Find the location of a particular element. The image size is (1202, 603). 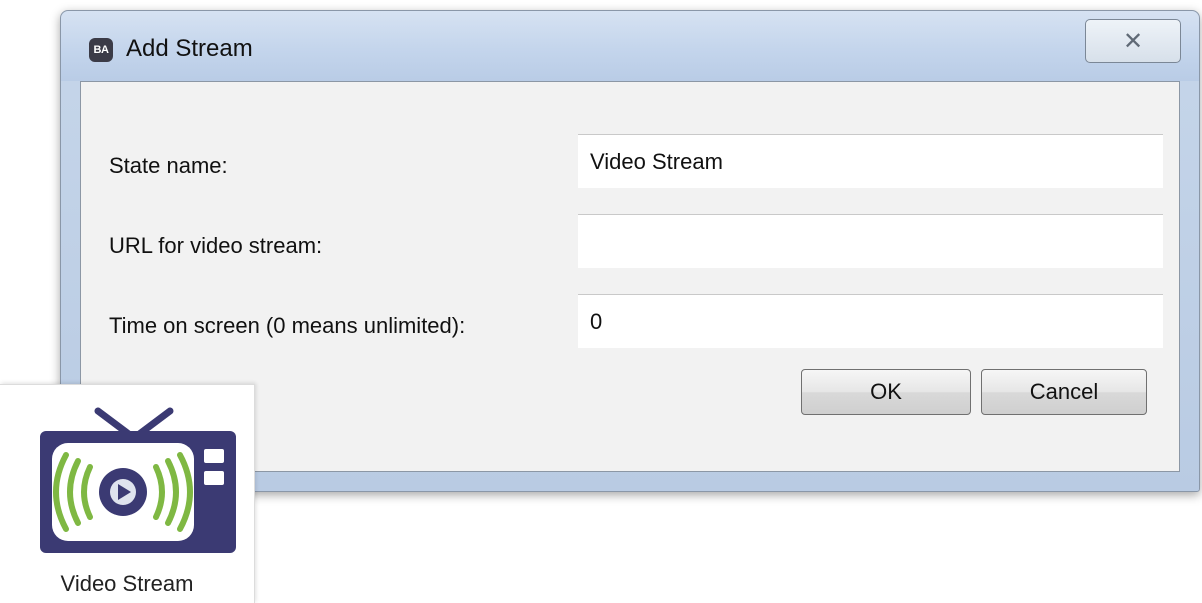

video-stream-tile: Video Stream is located at coordinates (127, 493).